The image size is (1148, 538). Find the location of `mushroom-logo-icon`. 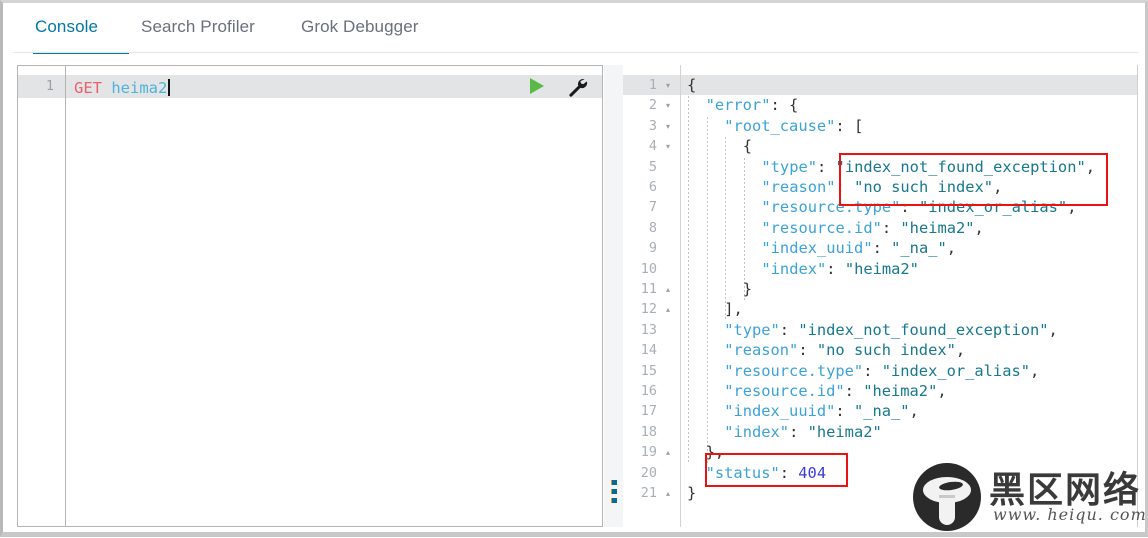

mushroom-logo-icon is located at coordinates (947, 497).